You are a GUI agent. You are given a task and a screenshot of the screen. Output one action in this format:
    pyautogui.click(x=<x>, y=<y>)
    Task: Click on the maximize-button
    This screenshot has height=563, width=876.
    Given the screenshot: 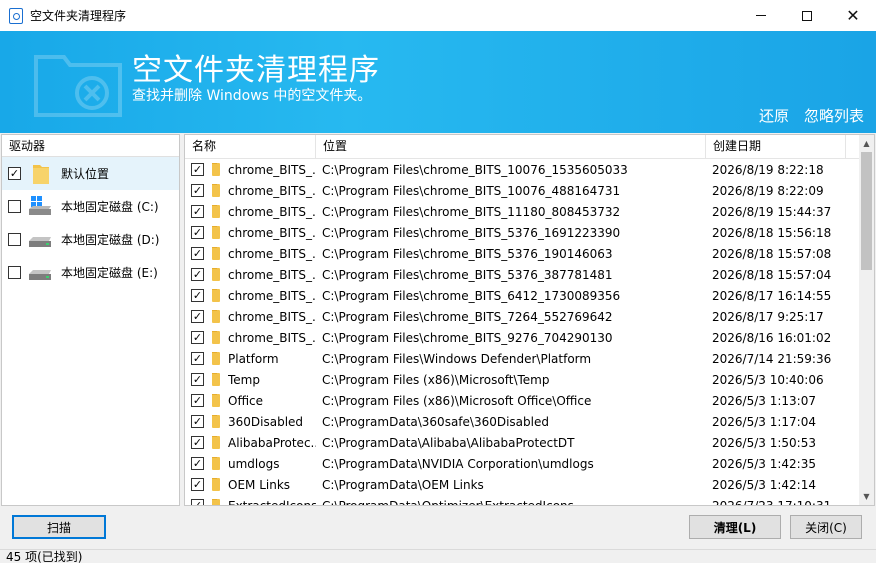 What is the action you would take?
    pyautogui.click(x=807, y=15)
    